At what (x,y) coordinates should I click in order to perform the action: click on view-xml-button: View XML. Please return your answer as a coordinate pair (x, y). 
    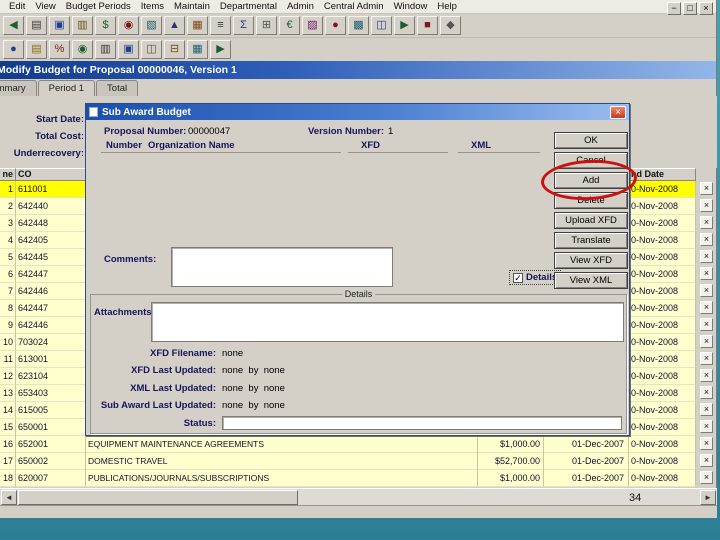
    Looking at the image, I should click on (591, 280).